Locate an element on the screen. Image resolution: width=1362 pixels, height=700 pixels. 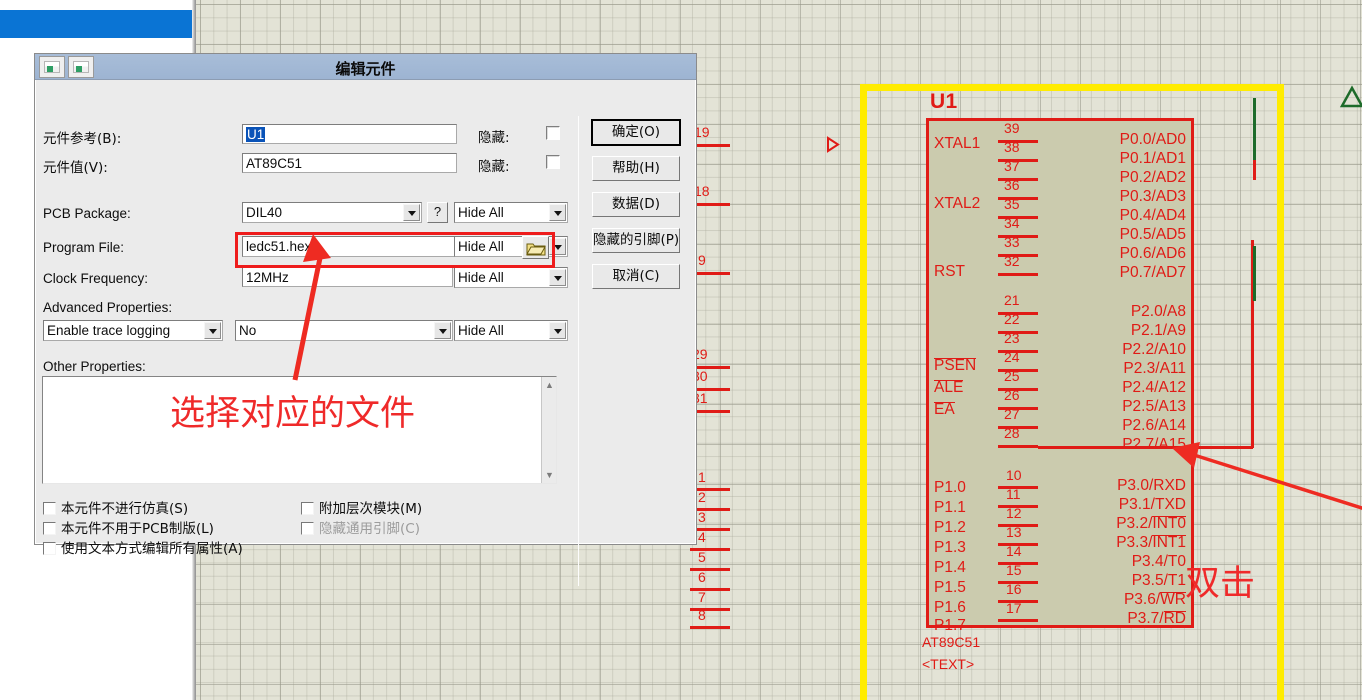
help-question-button: ? is located at coordinates (437, 212).